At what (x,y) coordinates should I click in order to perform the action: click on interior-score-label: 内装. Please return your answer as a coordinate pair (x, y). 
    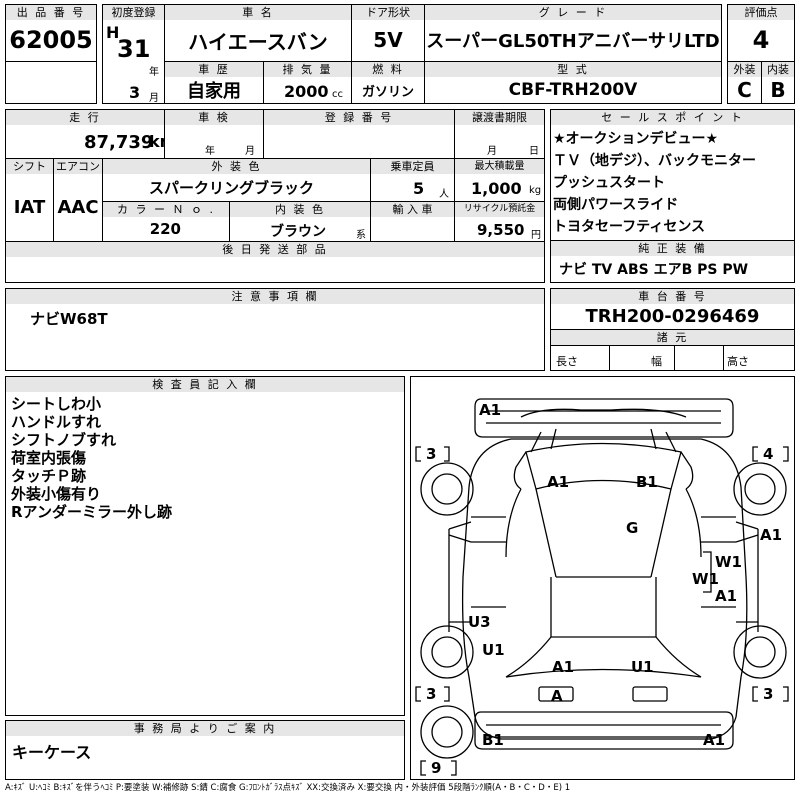
    Looking at the image, I should click on (778, 69).